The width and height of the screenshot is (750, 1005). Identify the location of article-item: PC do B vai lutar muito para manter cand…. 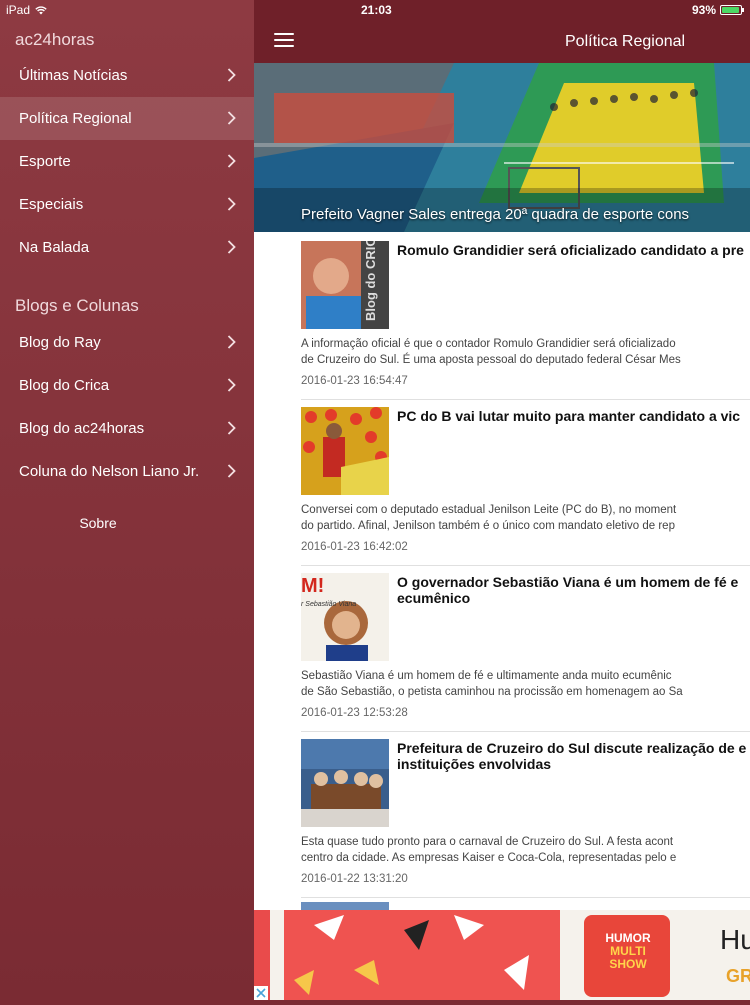
(525, 482).